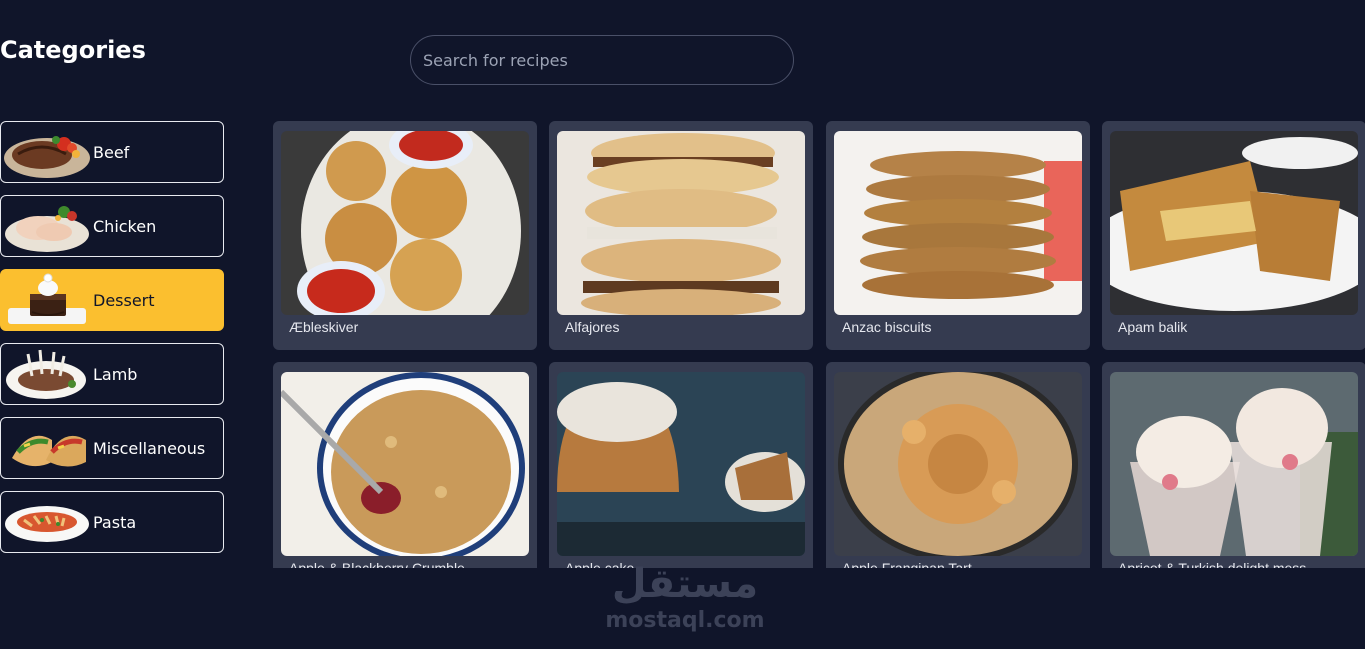 The height and width of the screenshot is (649, 1365). Describe the element at coordinates (685, 584) in the screenshot. I see `watermark-arabic: مستقل` at that location.